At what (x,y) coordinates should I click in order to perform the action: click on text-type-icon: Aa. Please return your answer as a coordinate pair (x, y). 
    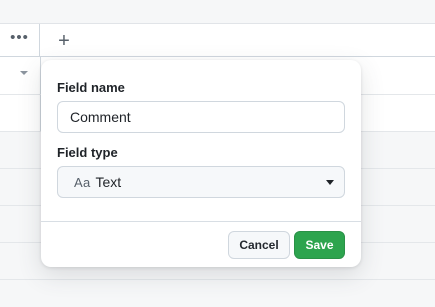
    Looking at the image, I should click on (82, 182).